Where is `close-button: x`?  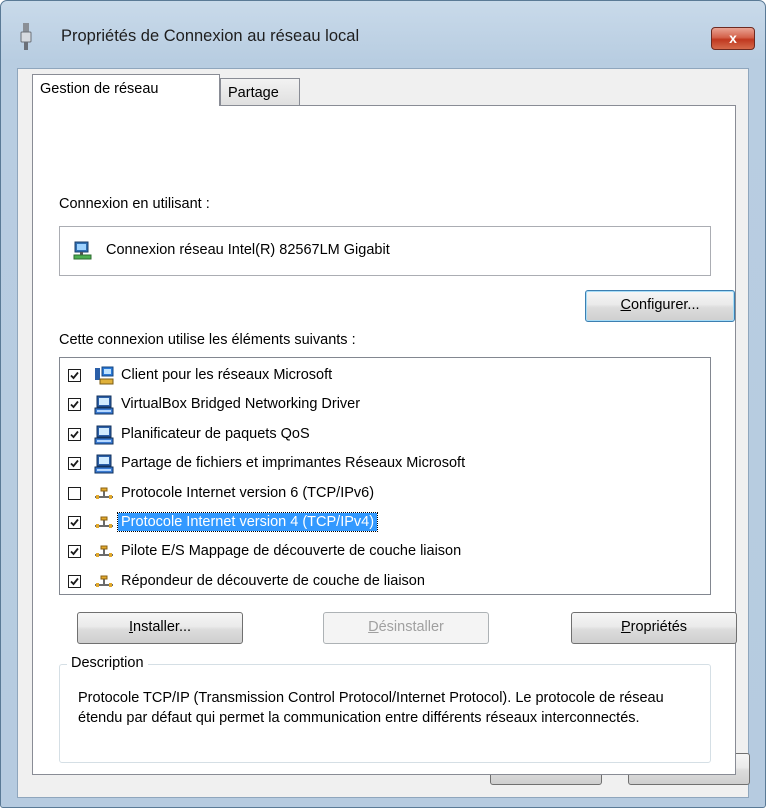
close-button: x is located at coordinates (733, 38).